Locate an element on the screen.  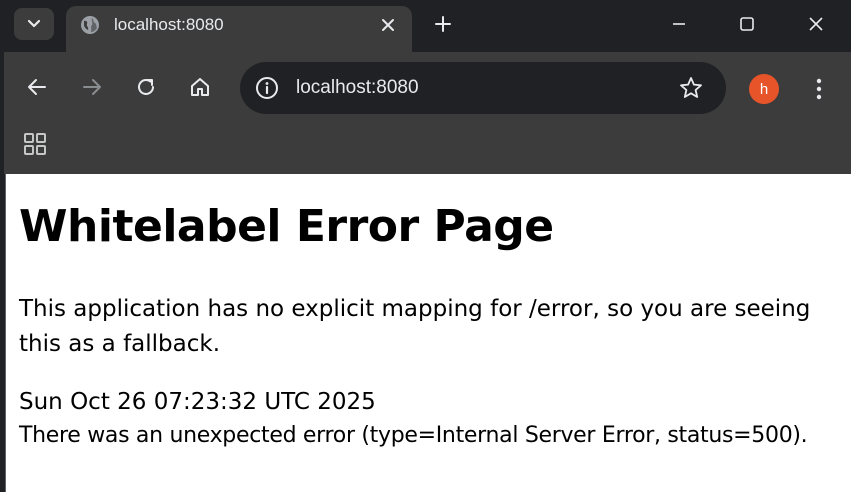
active-tab: localhost:8080 is located at coordinates (239, 29).